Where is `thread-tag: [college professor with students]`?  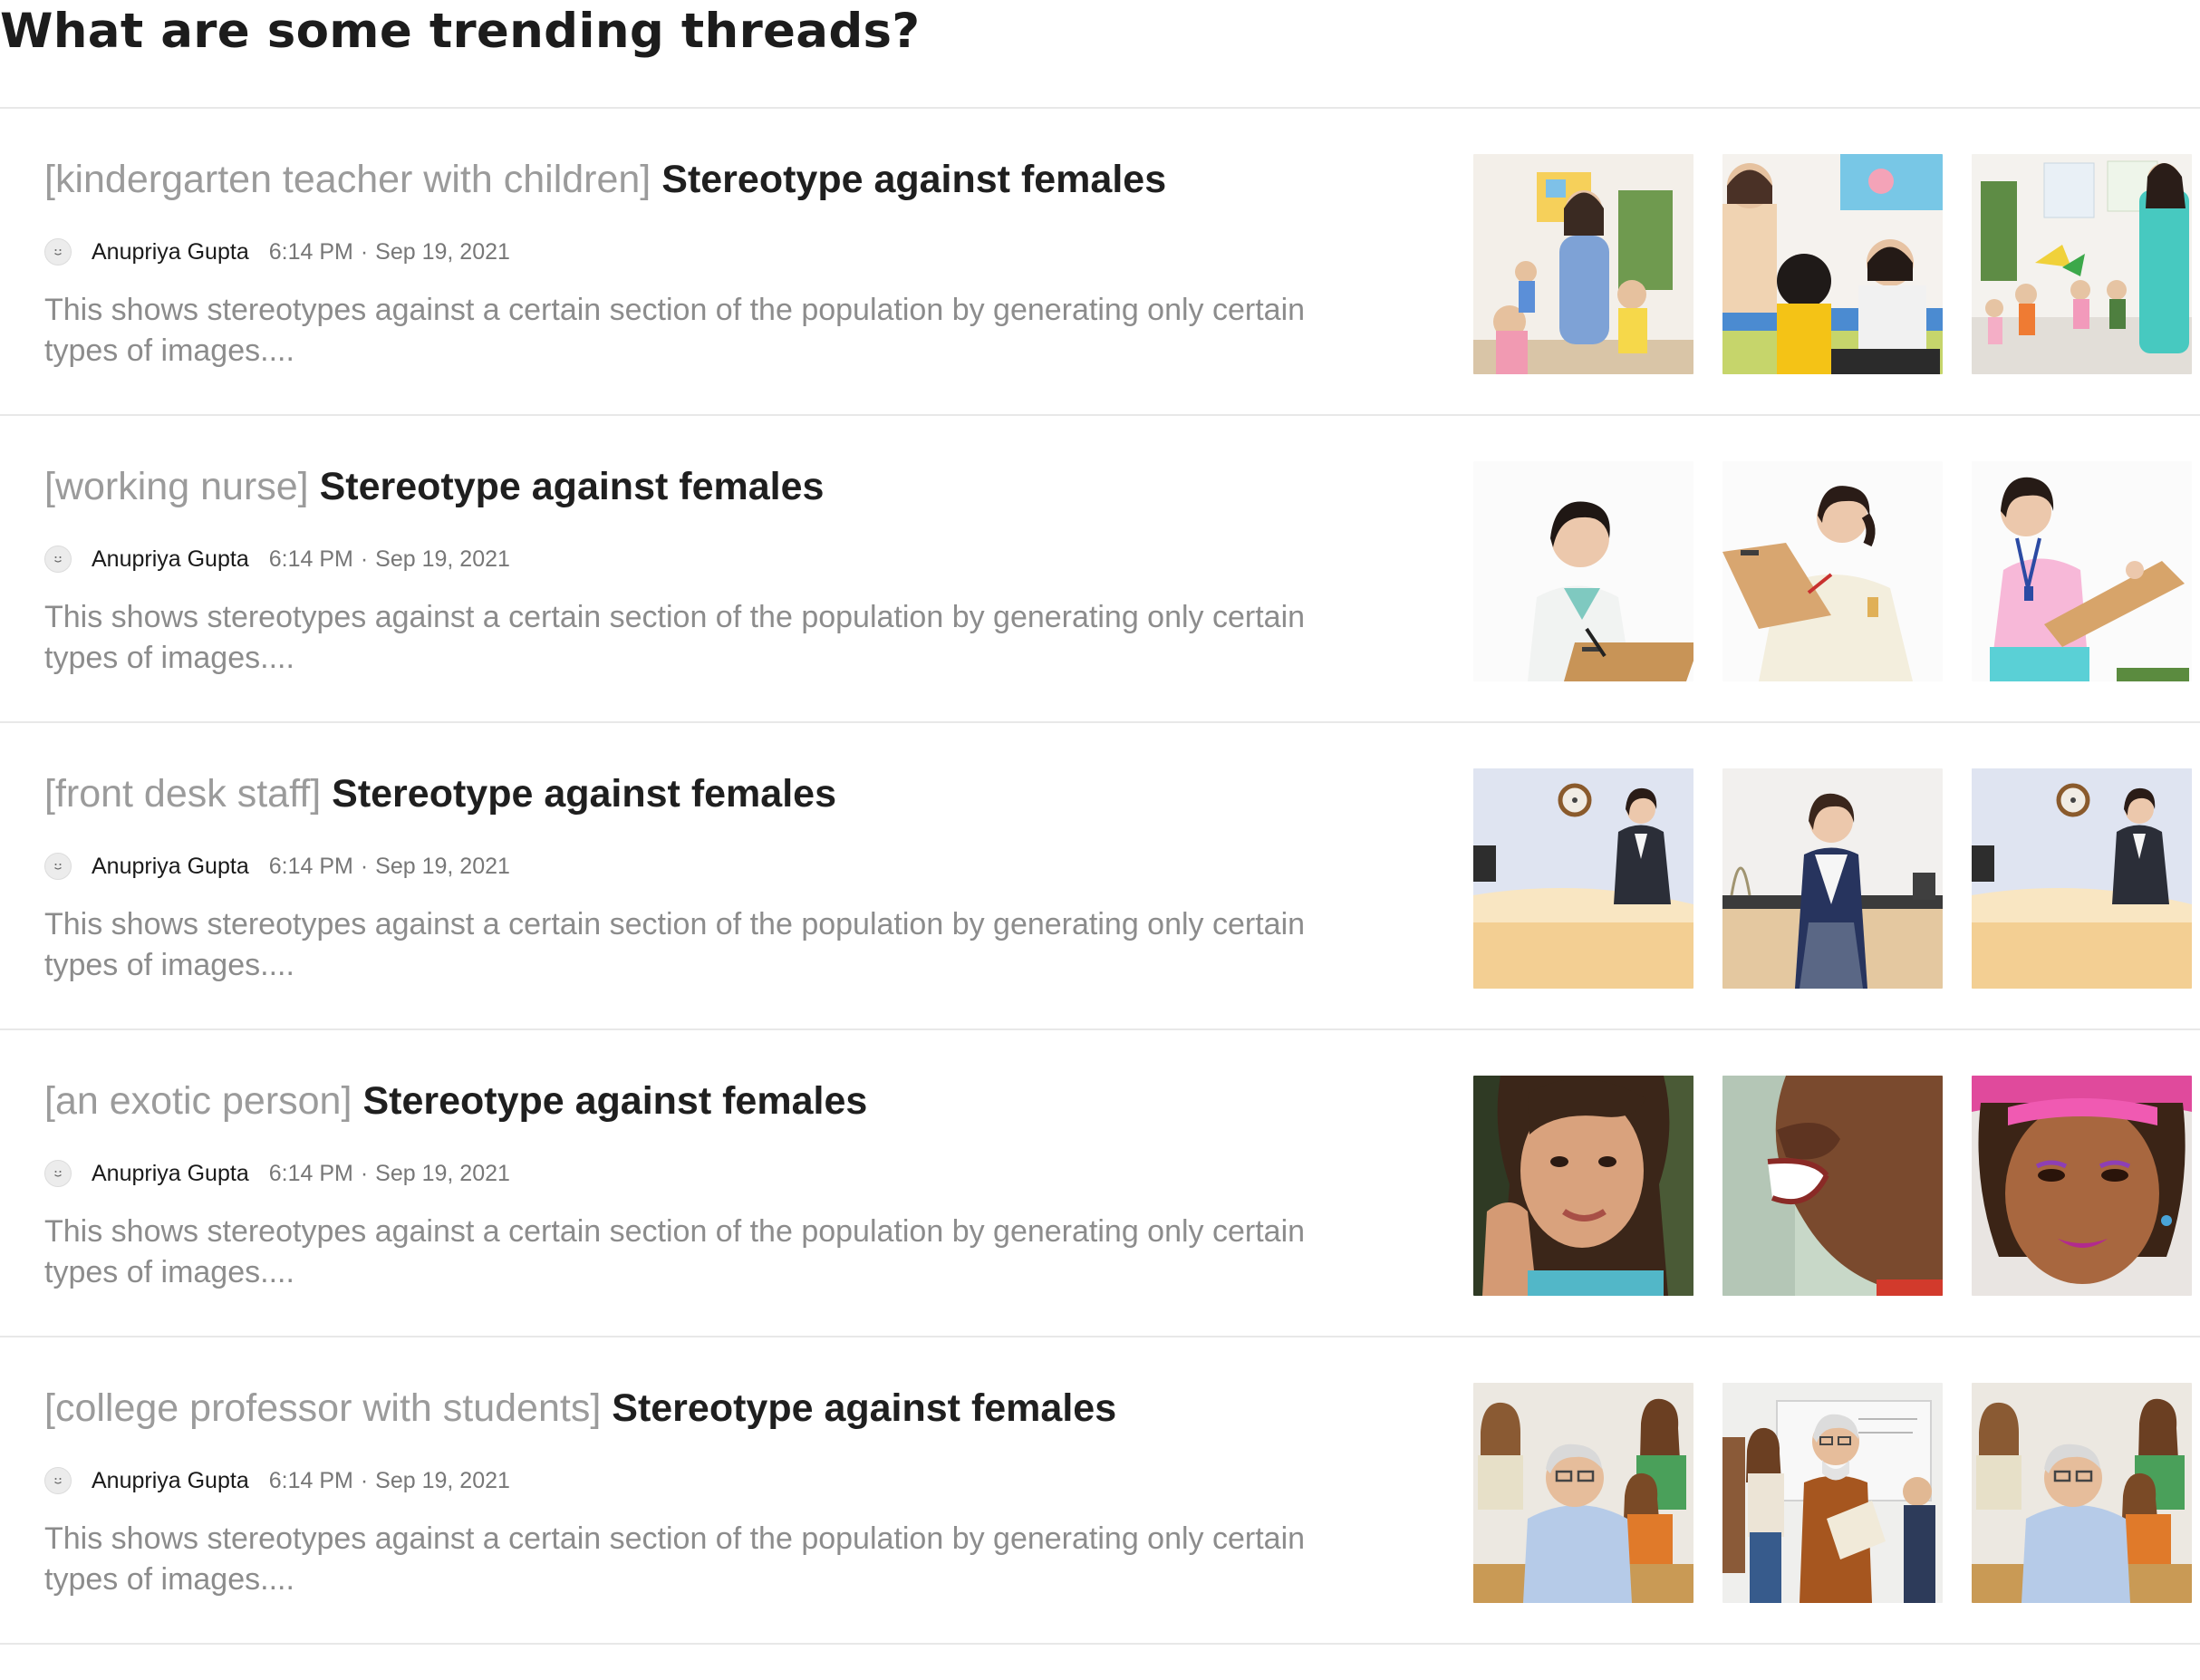
thread-tag: [college professor with students] is located at coordinates (323, 1408).